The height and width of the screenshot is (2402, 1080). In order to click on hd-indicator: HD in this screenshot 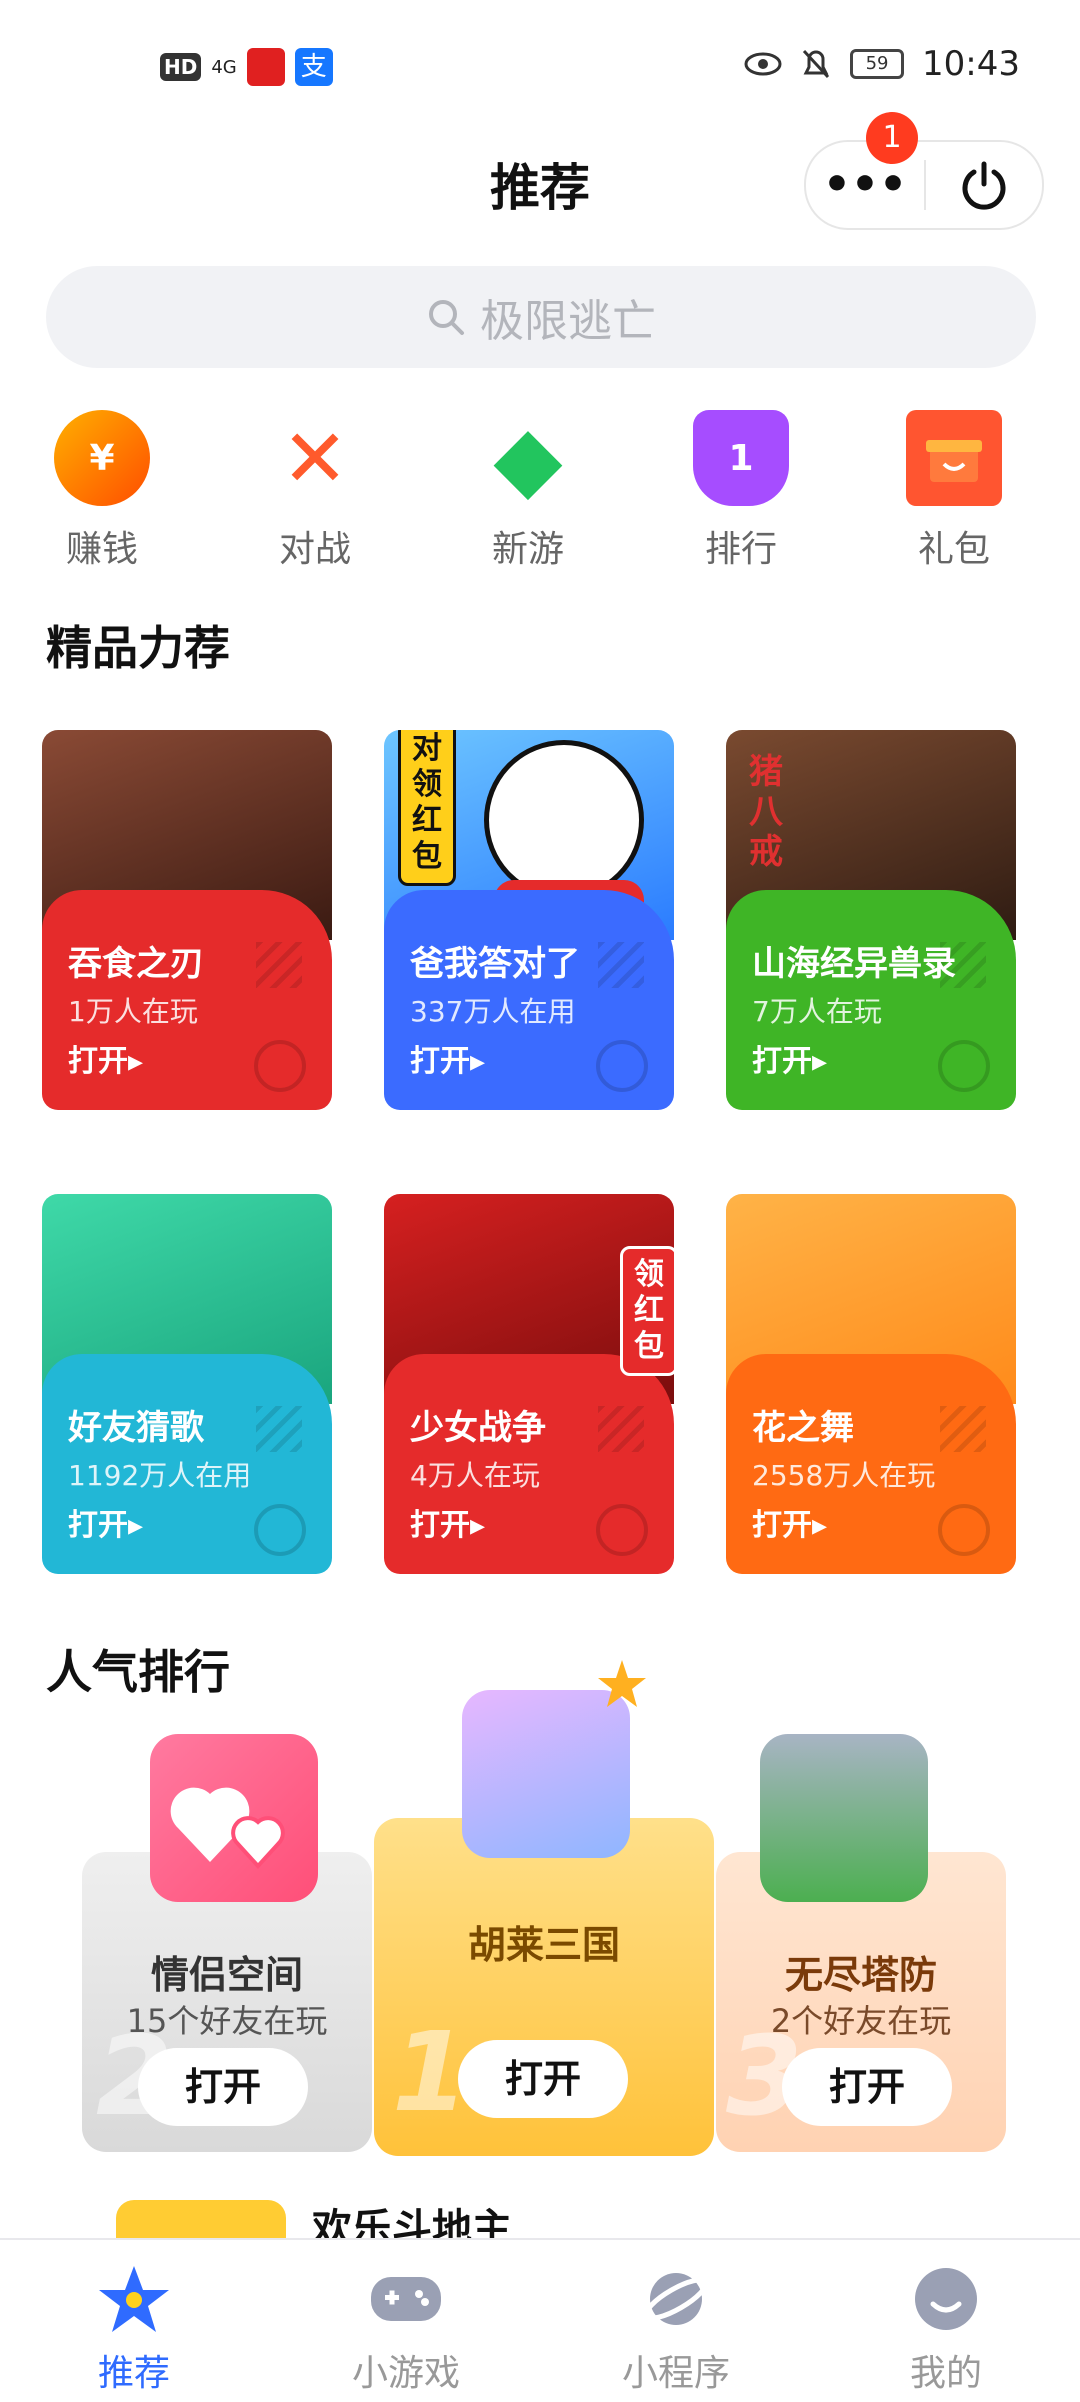, I will do `click(181, 67)`.